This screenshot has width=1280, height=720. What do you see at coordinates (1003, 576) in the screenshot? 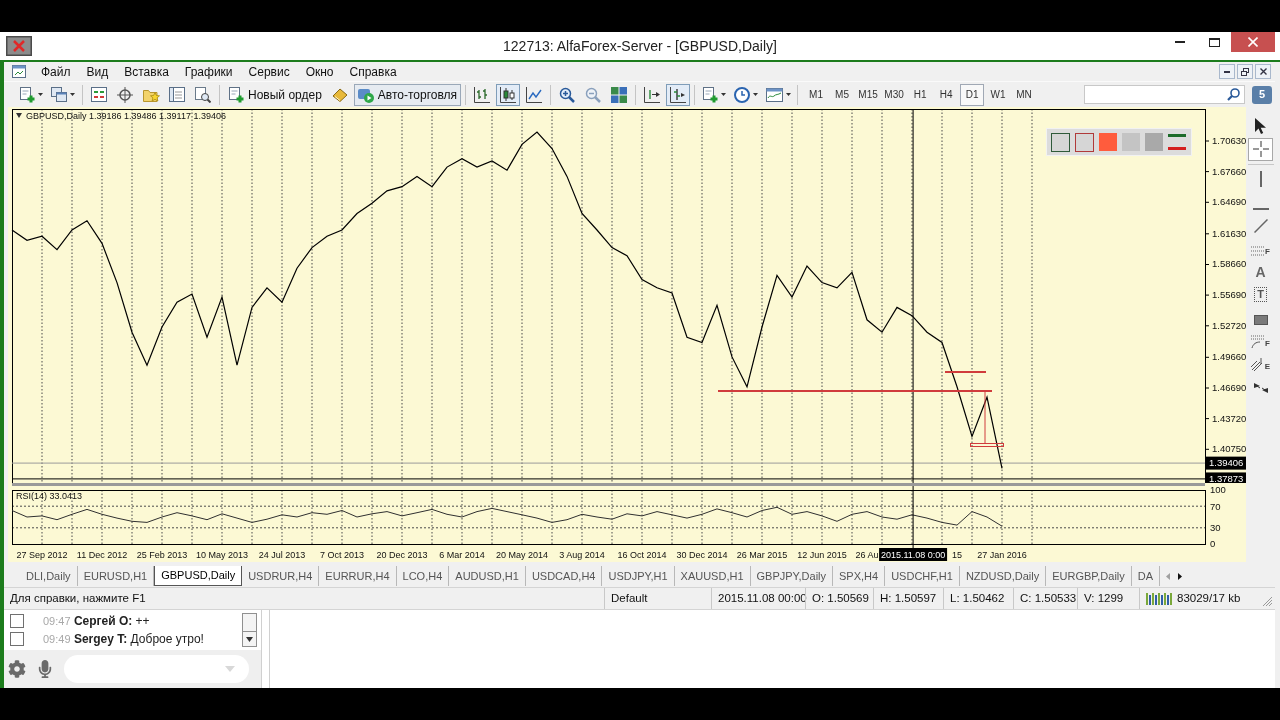
I see `chart-tab: NZDUSD,Daily` at bounding box center [1003, 576].